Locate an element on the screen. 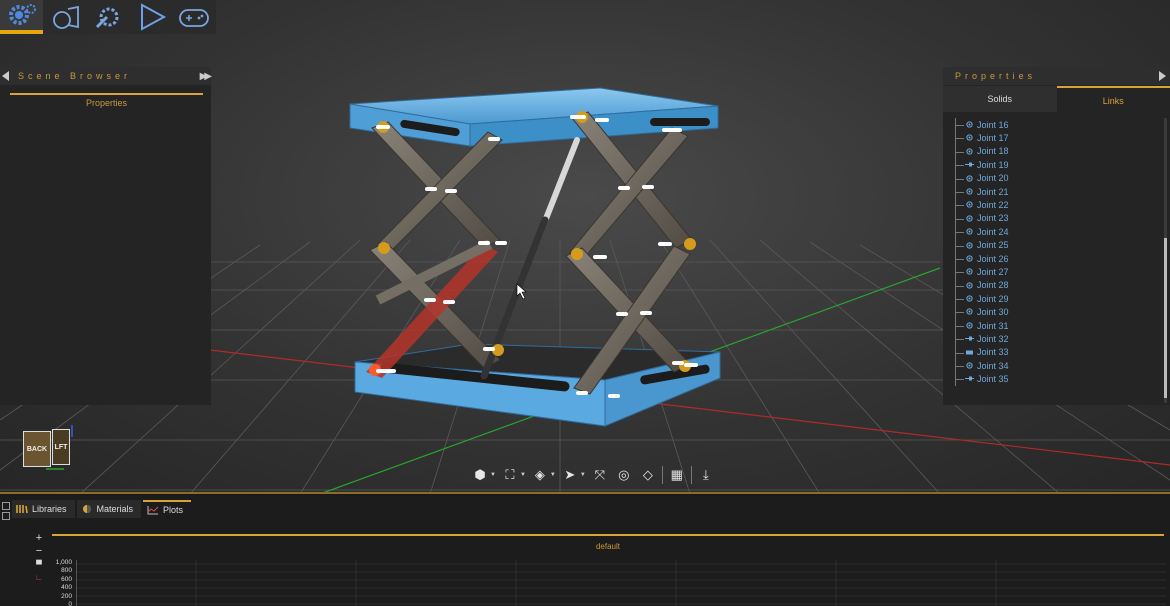 The image size is (1170, 606). plot-settings-icon: ▀ is located at coordinates (39, 564).